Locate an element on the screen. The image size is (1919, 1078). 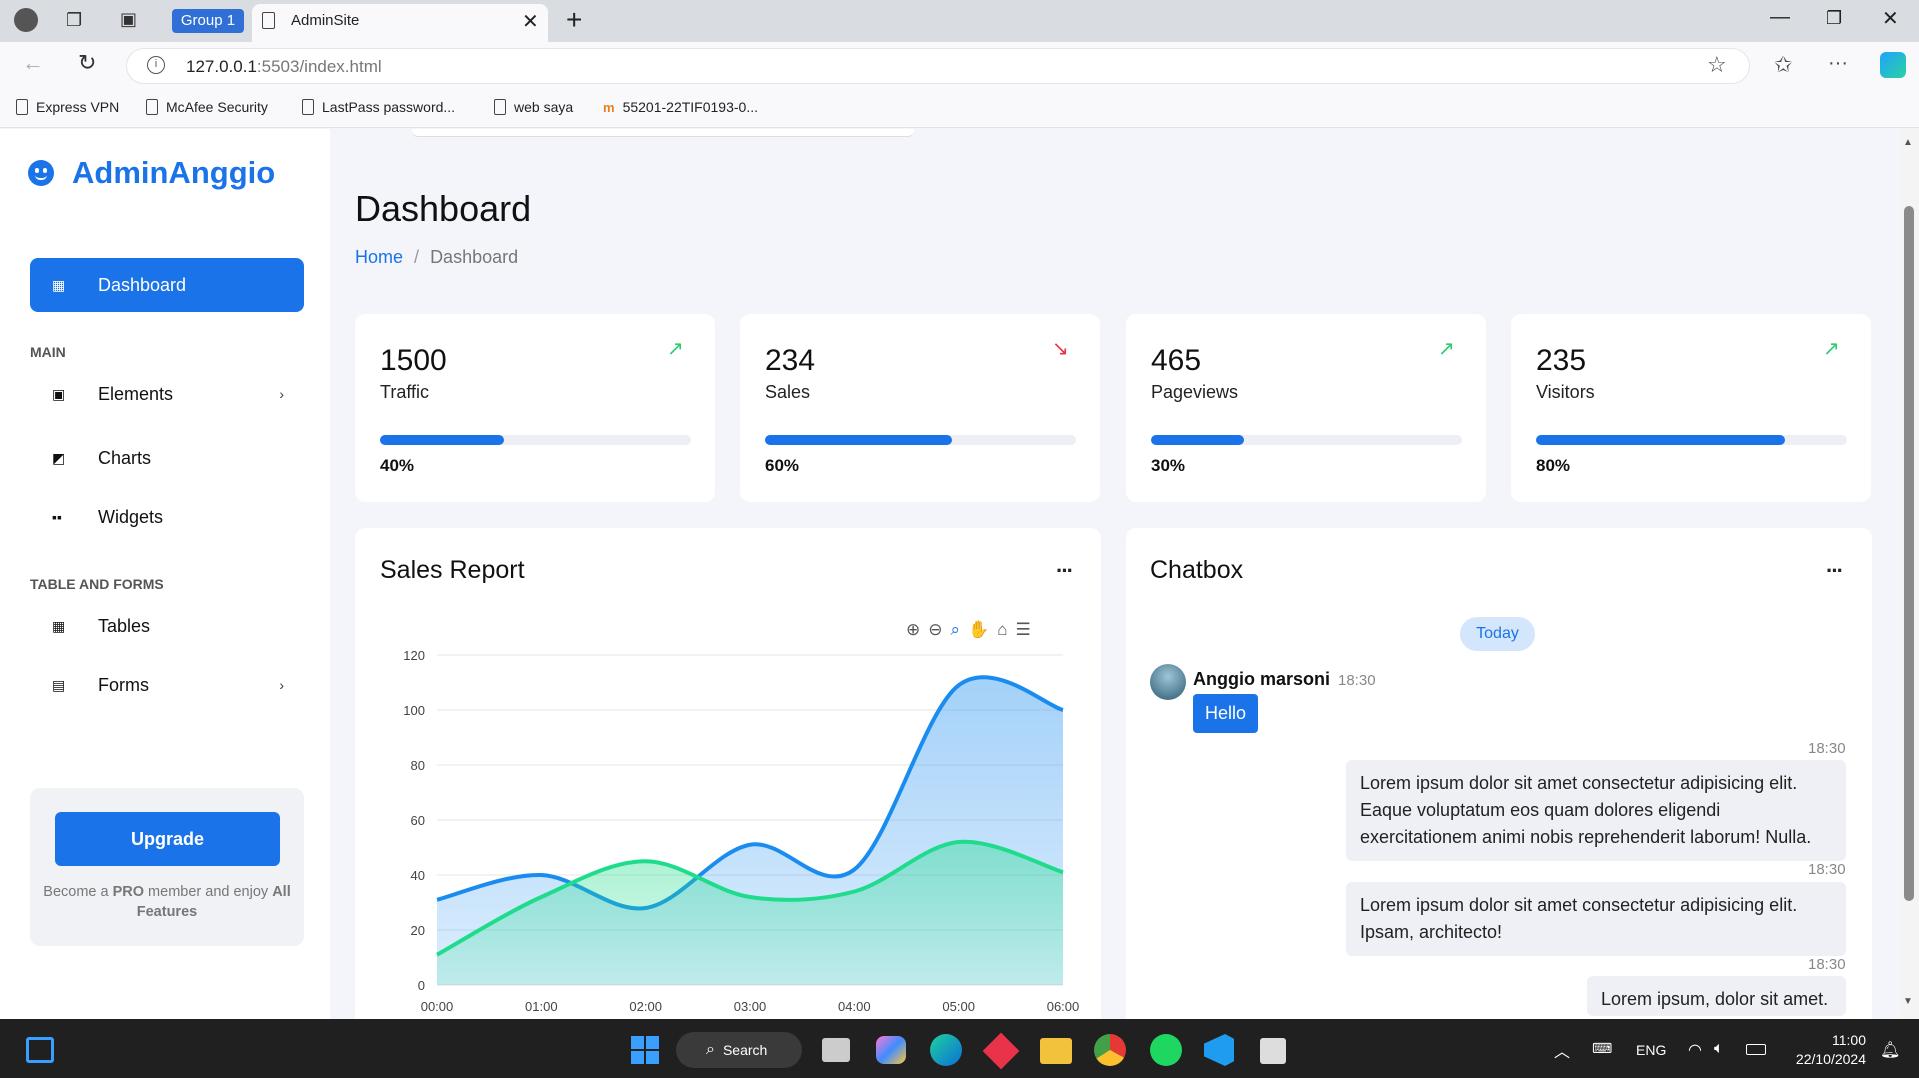
bookmark-label: Express VPN is located at coordinates (78, 107).